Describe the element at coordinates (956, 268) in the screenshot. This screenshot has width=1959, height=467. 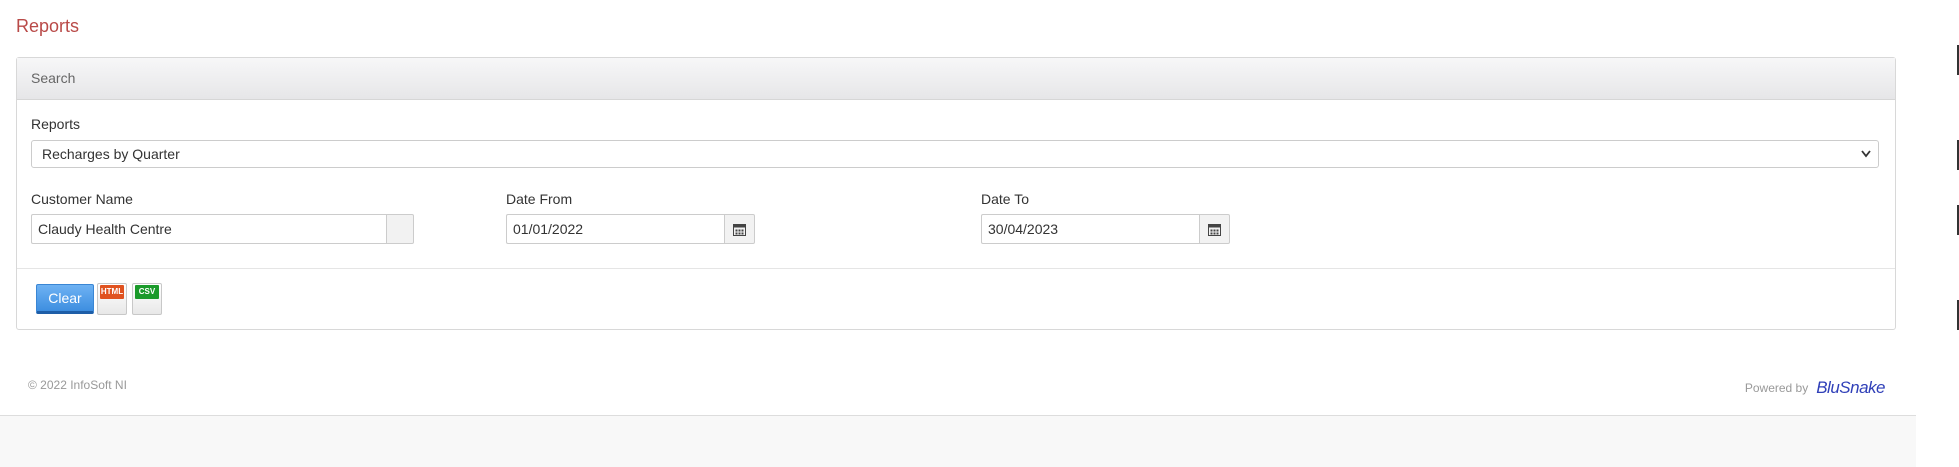
I see `panel-divider` at that location.